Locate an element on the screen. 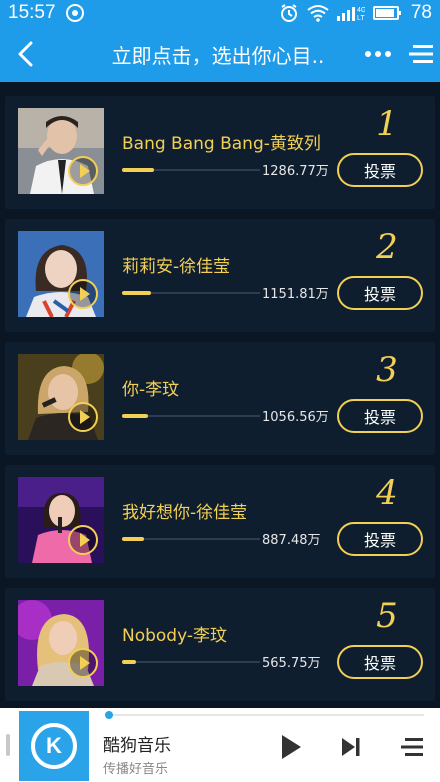 Image resolution: width=440 pixels, height=782 pixels. menu-button is located at coordinates (420, 54).